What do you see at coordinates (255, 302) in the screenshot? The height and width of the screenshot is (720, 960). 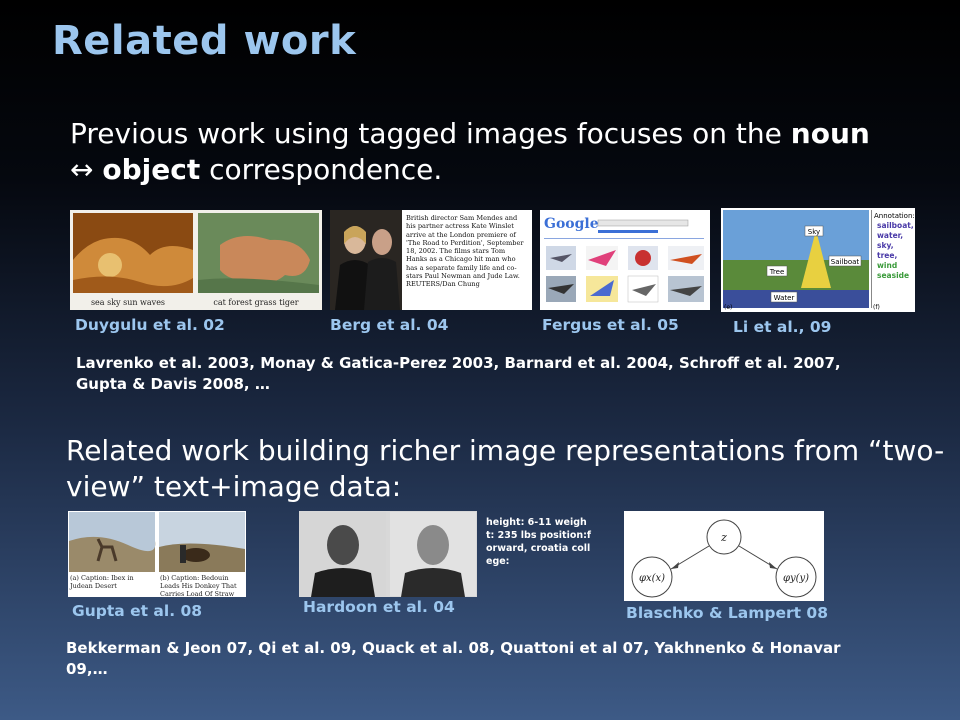 I see `duygulu-words-right: cat forest grass tiger` at bounding box center [255, 302].